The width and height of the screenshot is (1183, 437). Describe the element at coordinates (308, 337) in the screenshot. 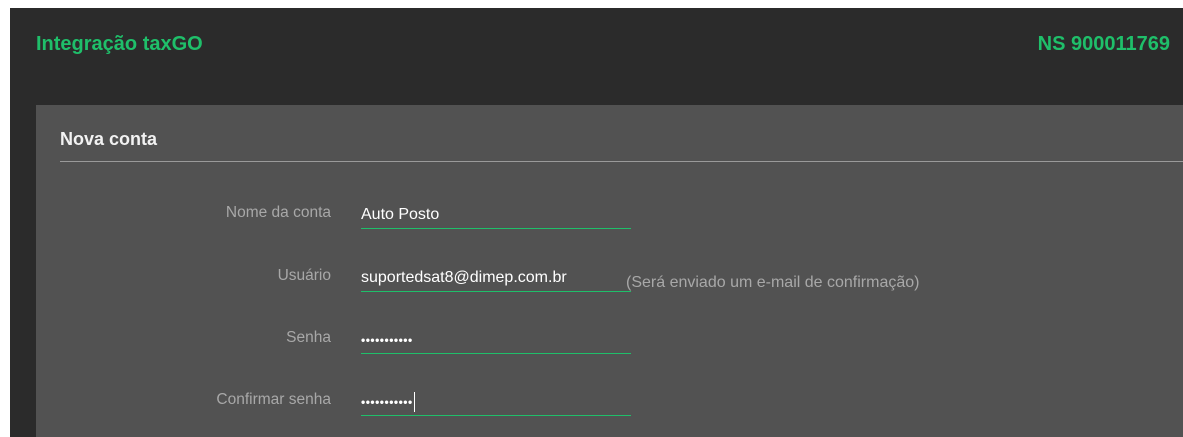

I see `password-label: Senha` at that location.